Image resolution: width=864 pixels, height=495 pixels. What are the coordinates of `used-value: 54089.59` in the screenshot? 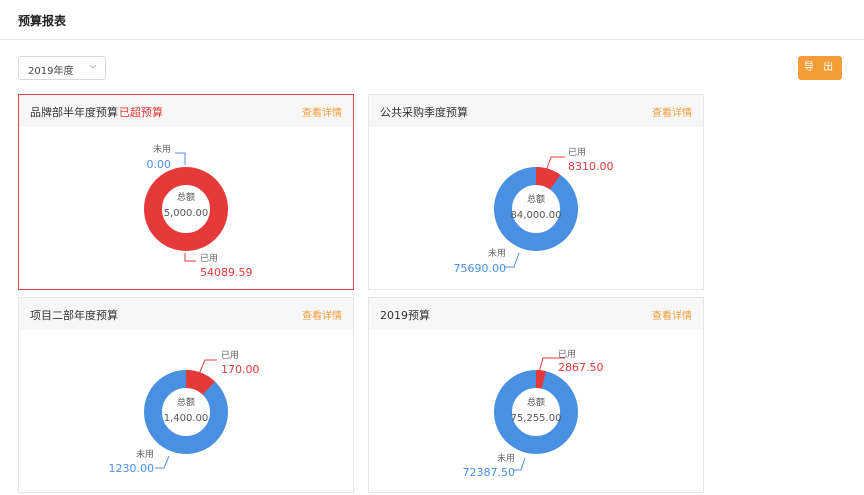 It's located at (226, 272).